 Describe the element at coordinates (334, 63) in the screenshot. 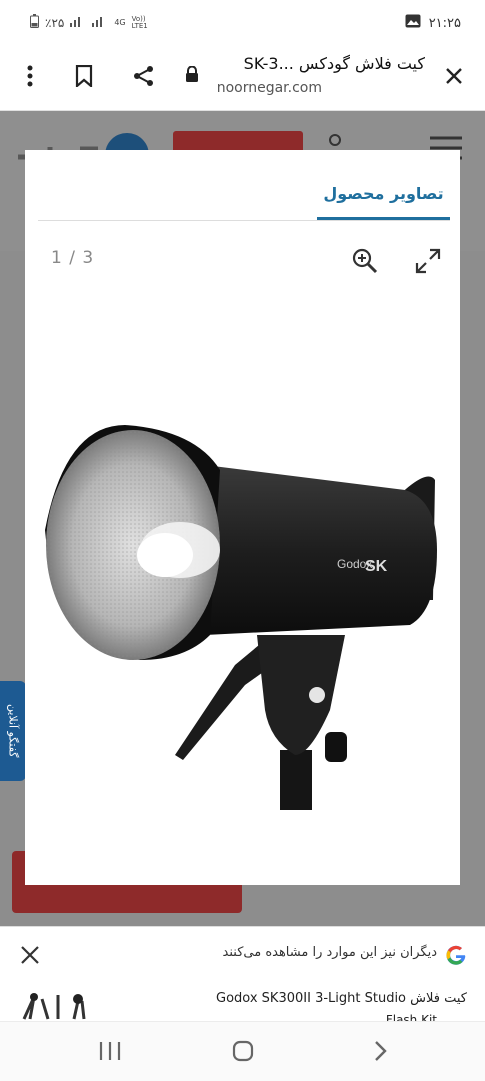

I see `page-title: کیت فلاش گودکس ...SK-3` at that location.